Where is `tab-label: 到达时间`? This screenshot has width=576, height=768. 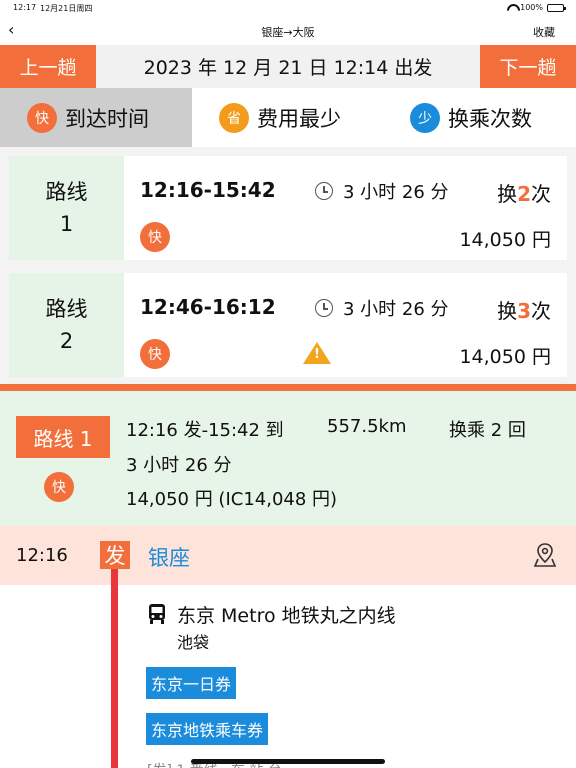
tab-label: 到达时间 is located at coordinates (107, 118).